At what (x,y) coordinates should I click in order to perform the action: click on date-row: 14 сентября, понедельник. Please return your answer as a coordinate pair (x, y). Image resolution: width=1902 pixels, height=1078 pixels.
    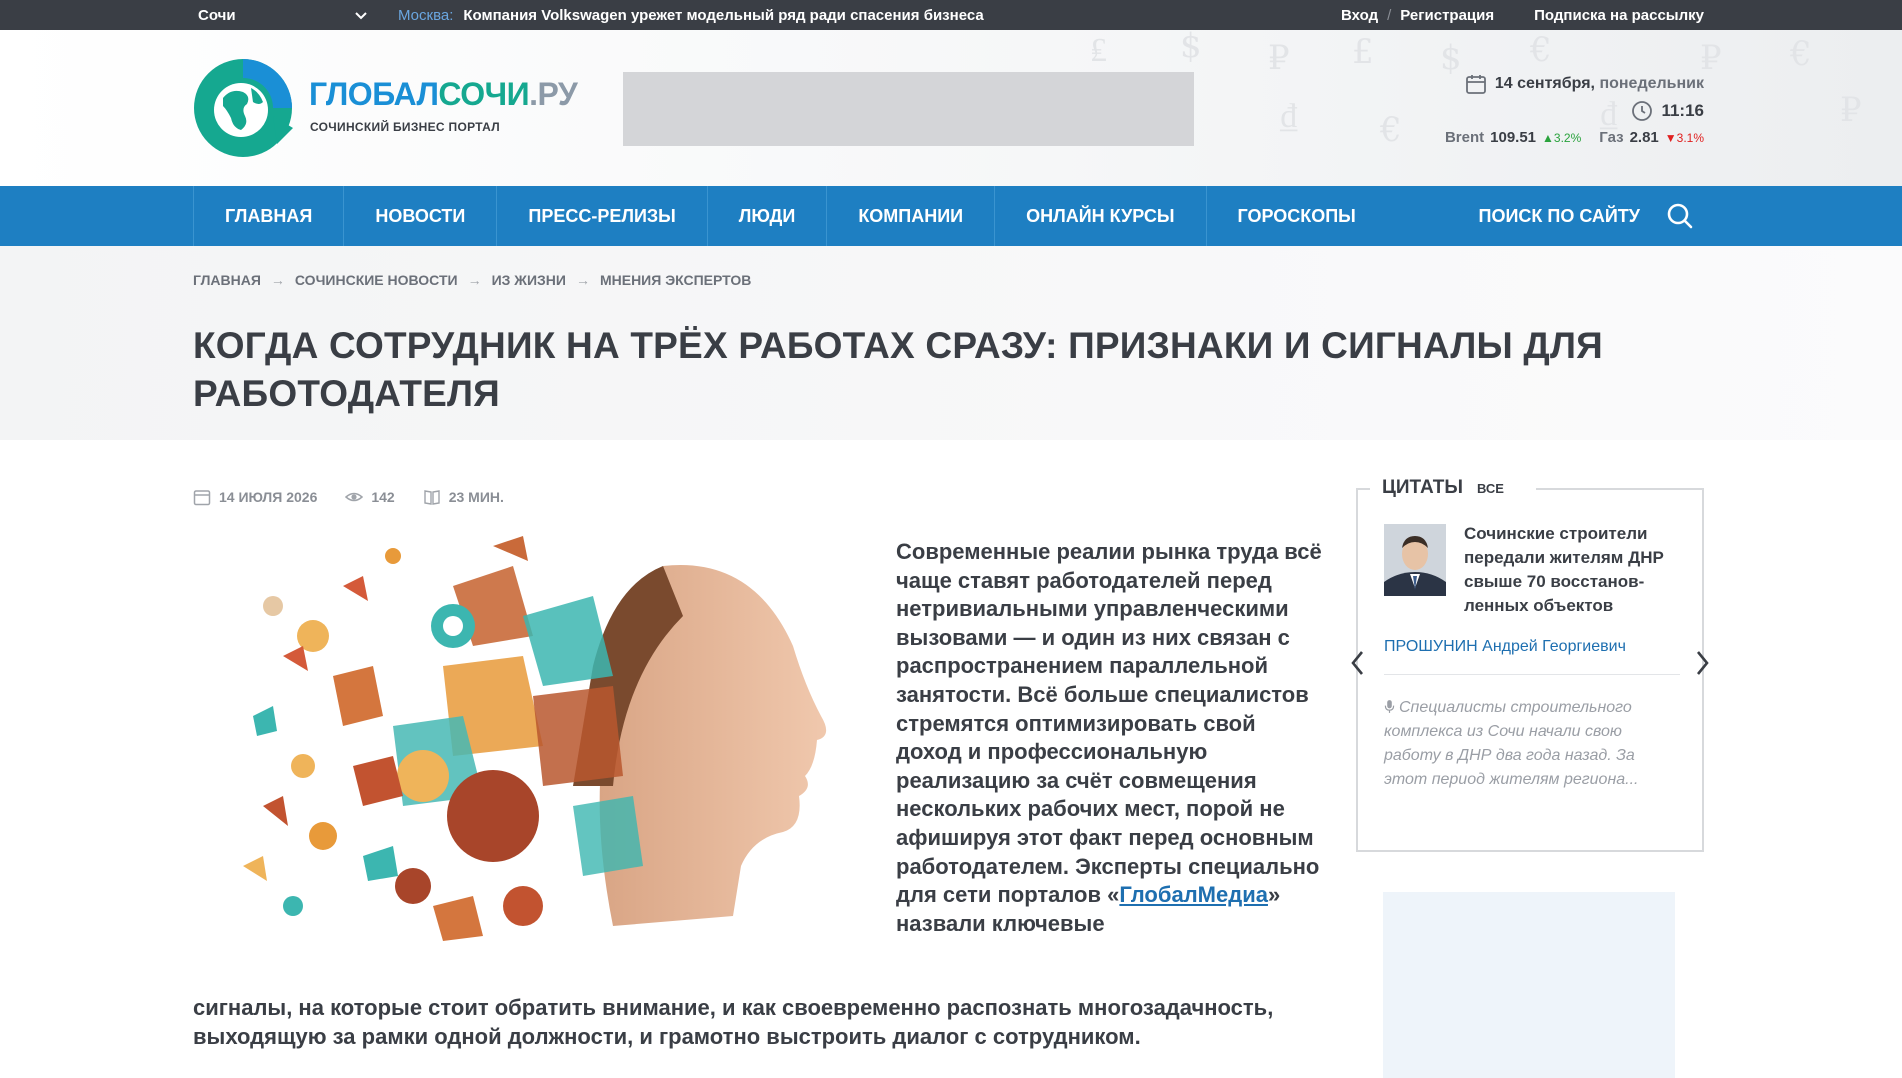
    Looking at the image, I should click on (1574, 83).